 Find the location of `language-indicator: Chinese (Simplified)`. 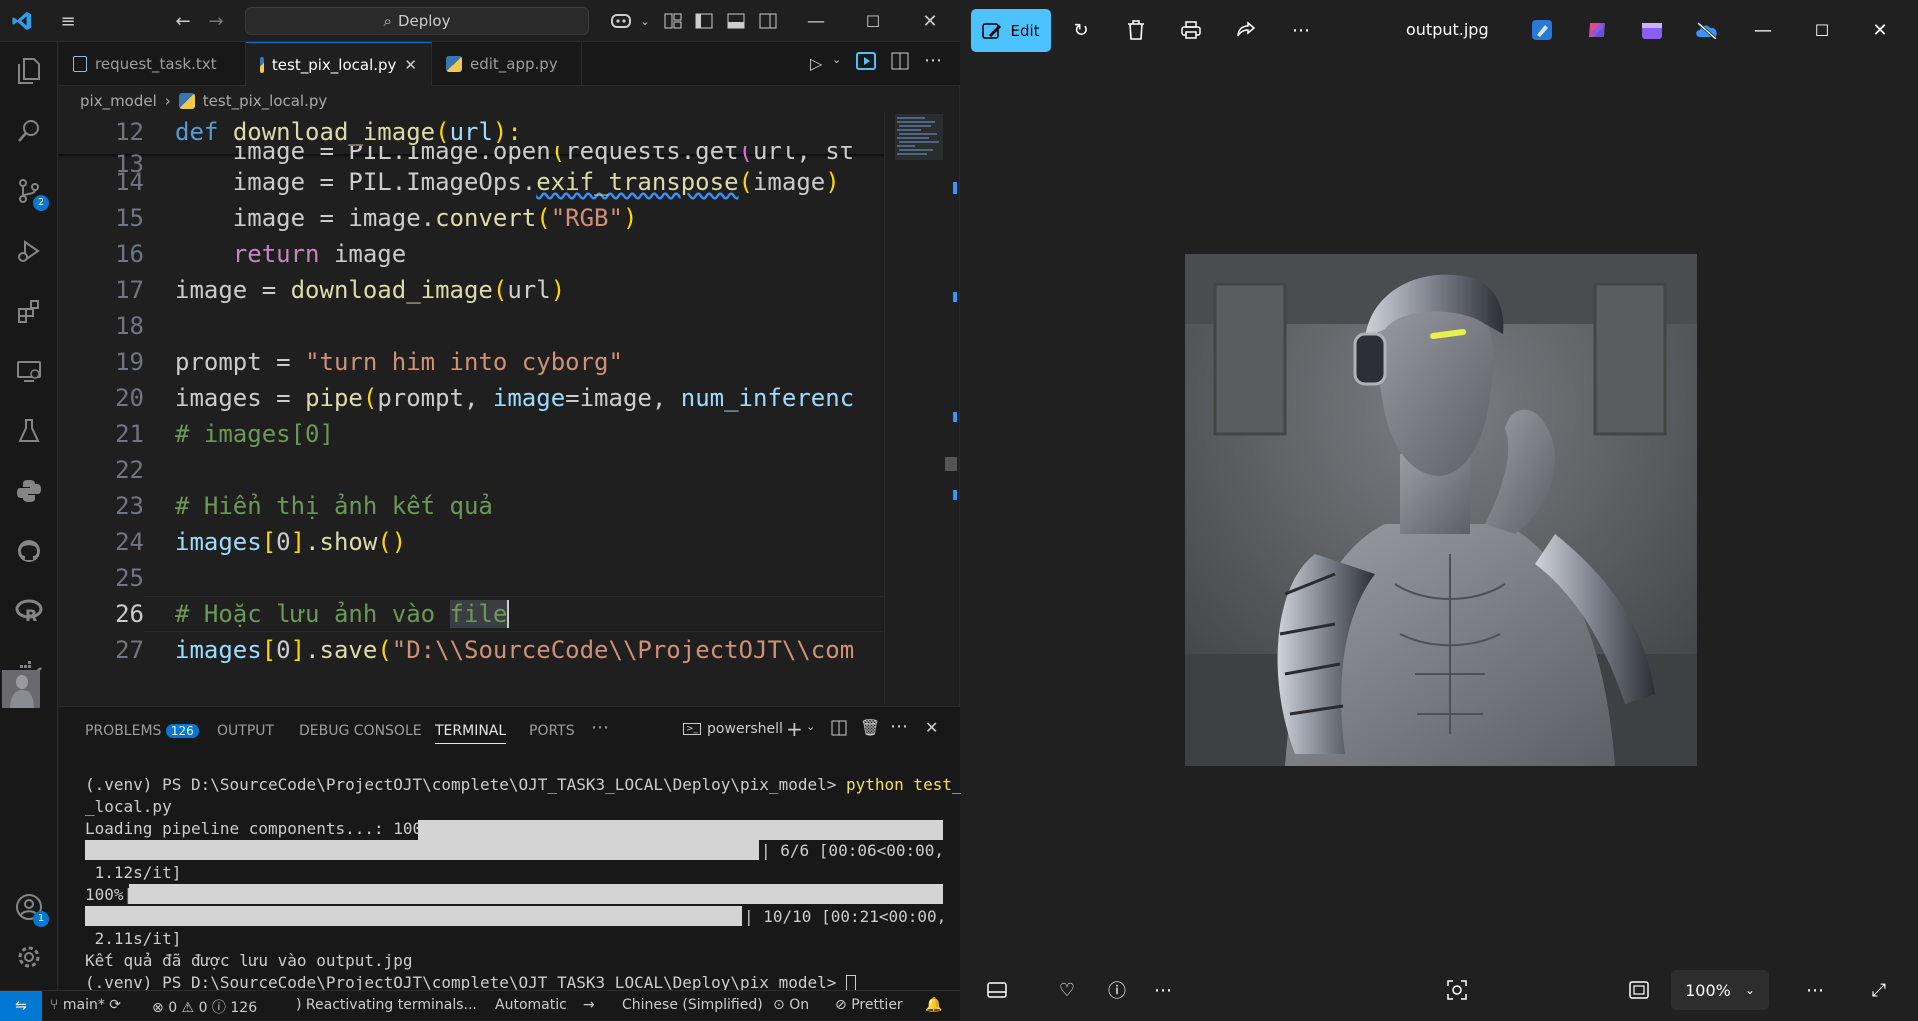

language-indicator: Chinese (Simplified) is located at coordinates (692, 1005).